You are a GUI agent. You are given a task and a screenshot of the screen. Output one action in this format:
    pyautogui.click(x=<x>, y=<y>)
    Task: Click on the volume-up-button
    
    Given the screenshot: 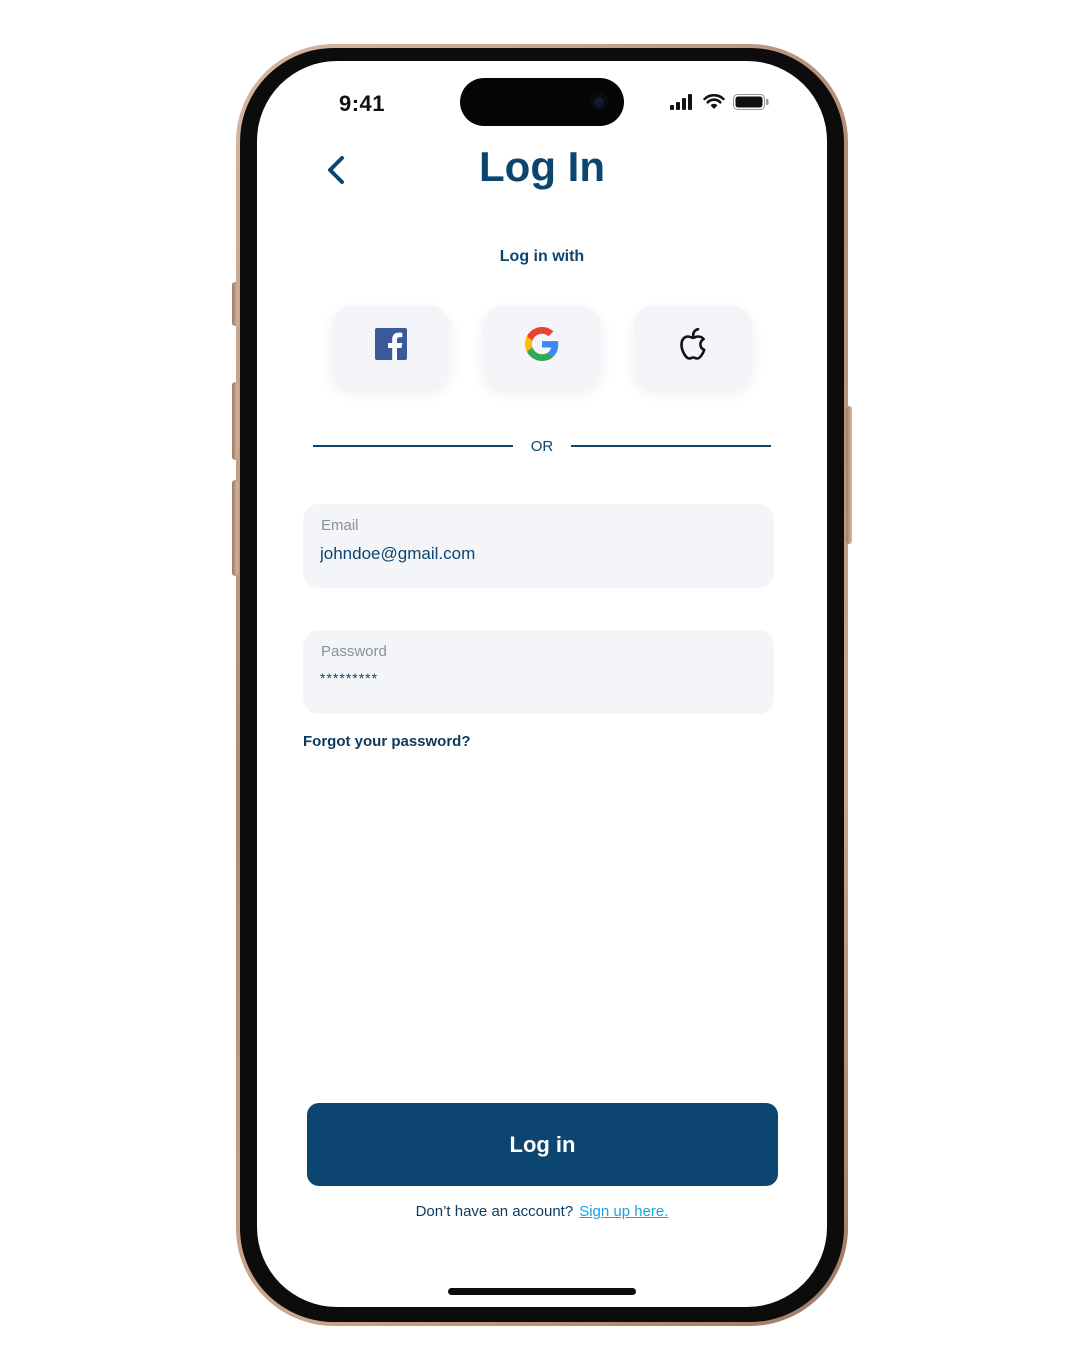 What is the action you would take?
    pyautogui.click(x=235, y=421)
    